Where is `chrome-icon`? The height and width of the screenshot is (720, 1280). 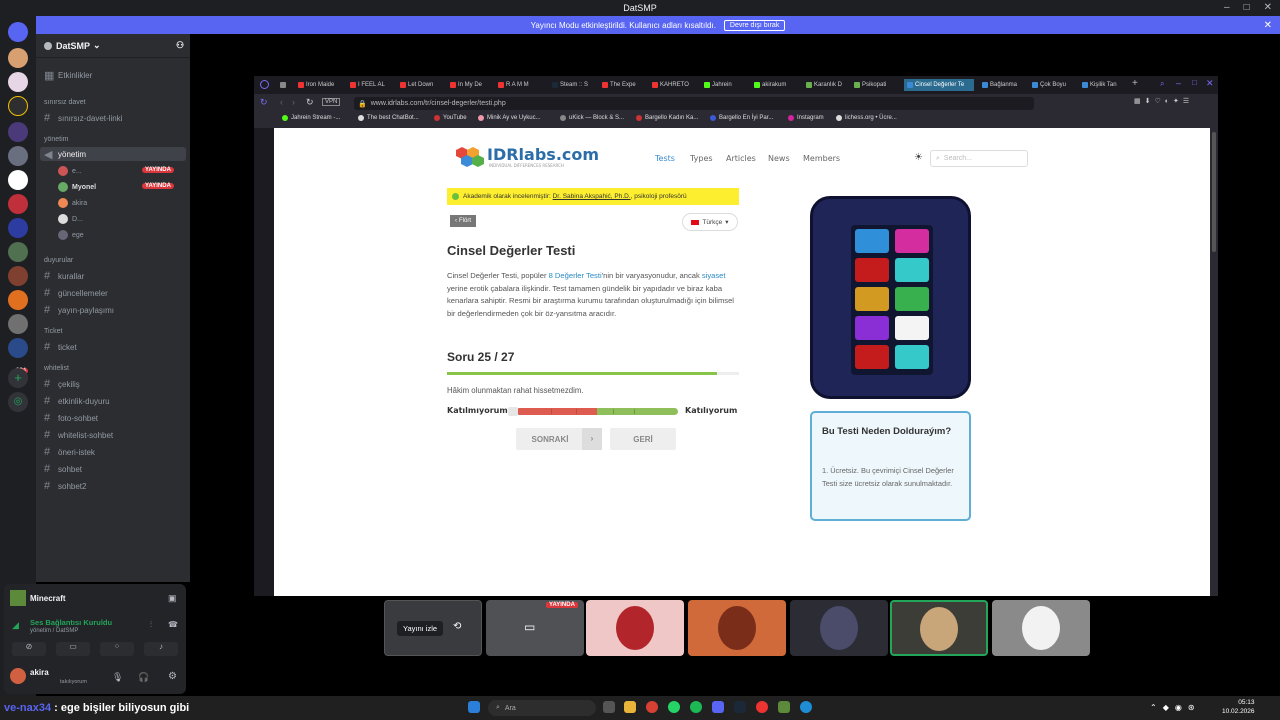 chrome-icon is located at coordinates (652, 707).